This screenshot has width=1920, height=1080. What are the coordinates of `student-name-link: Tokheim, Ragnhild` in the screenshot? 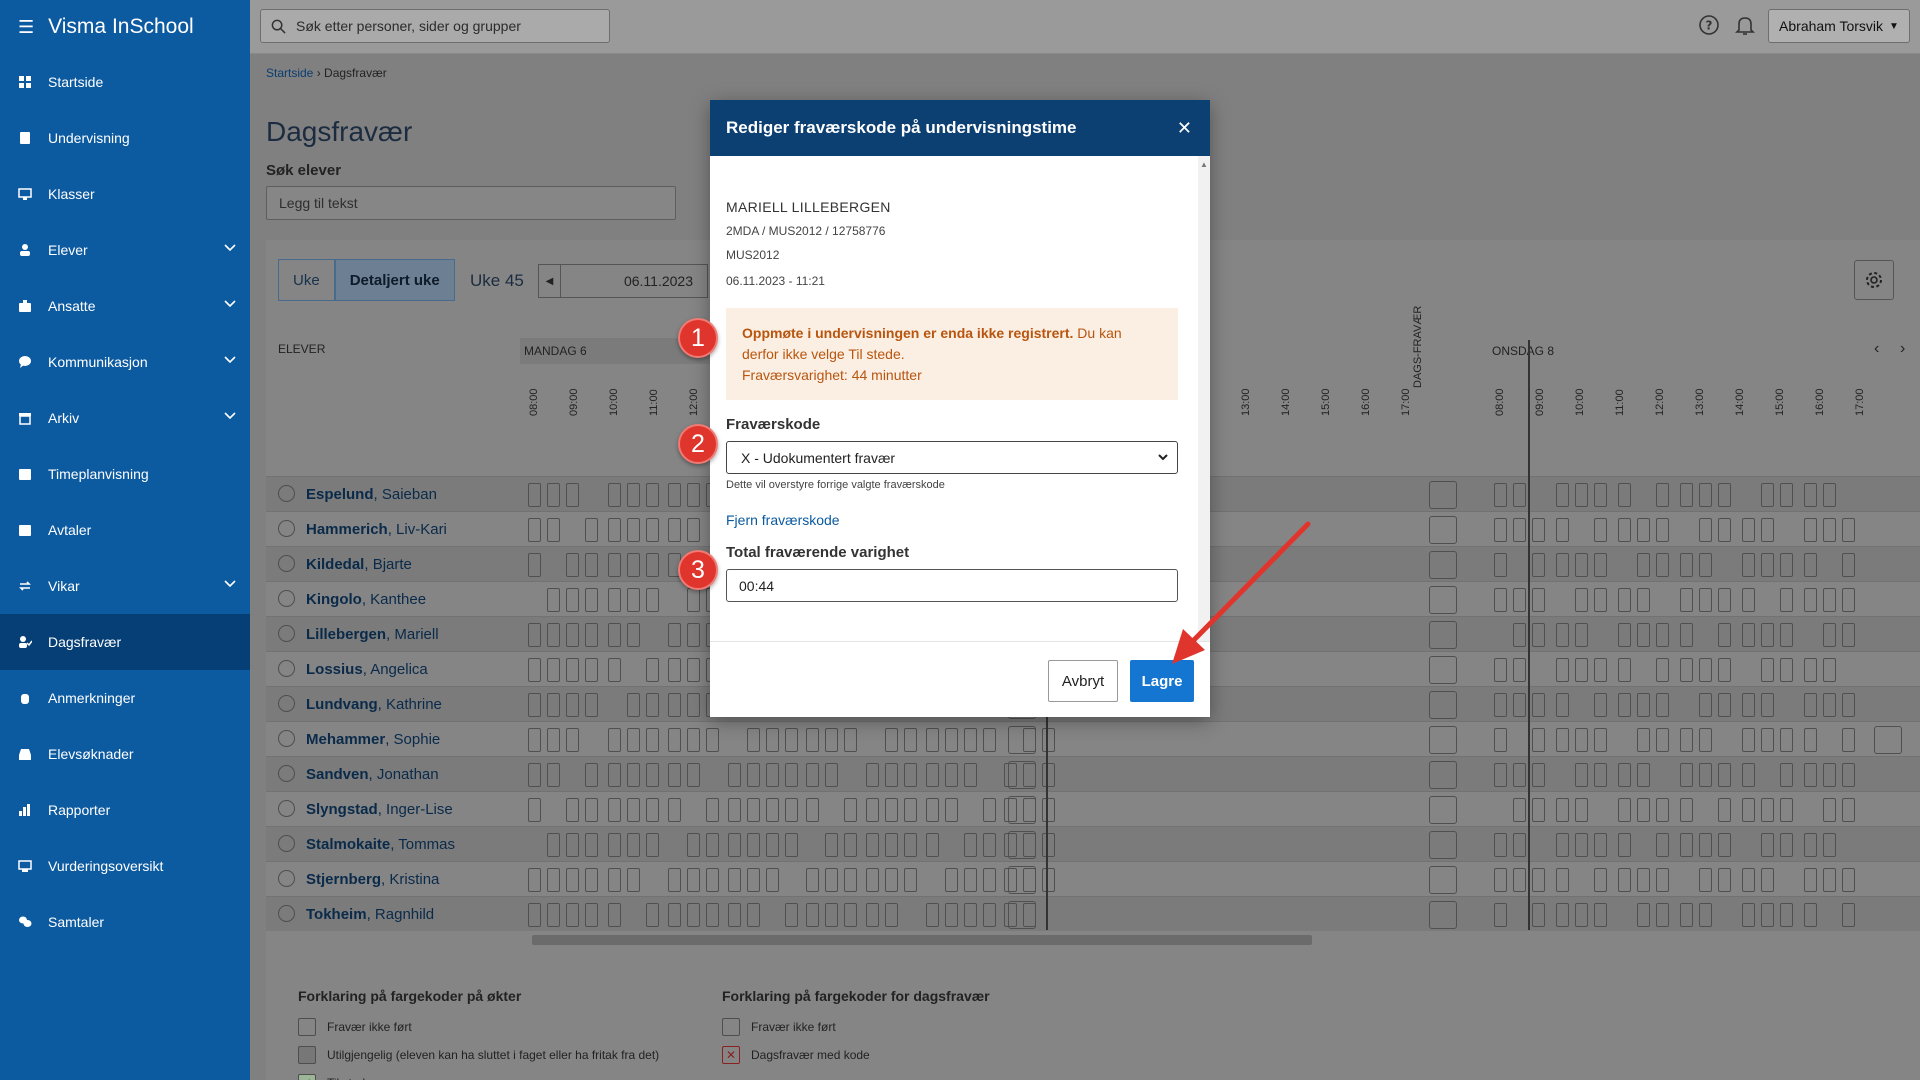 It's located at (370, 914).